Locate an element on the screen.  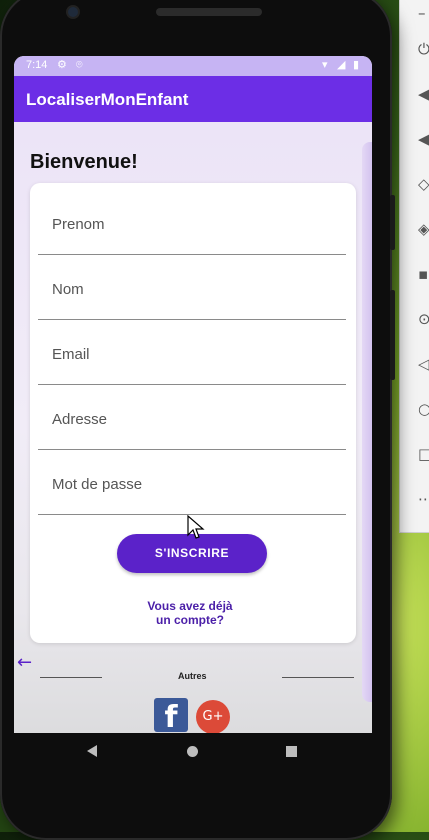
facebook-icon: f is located at coordinates (171, 715).